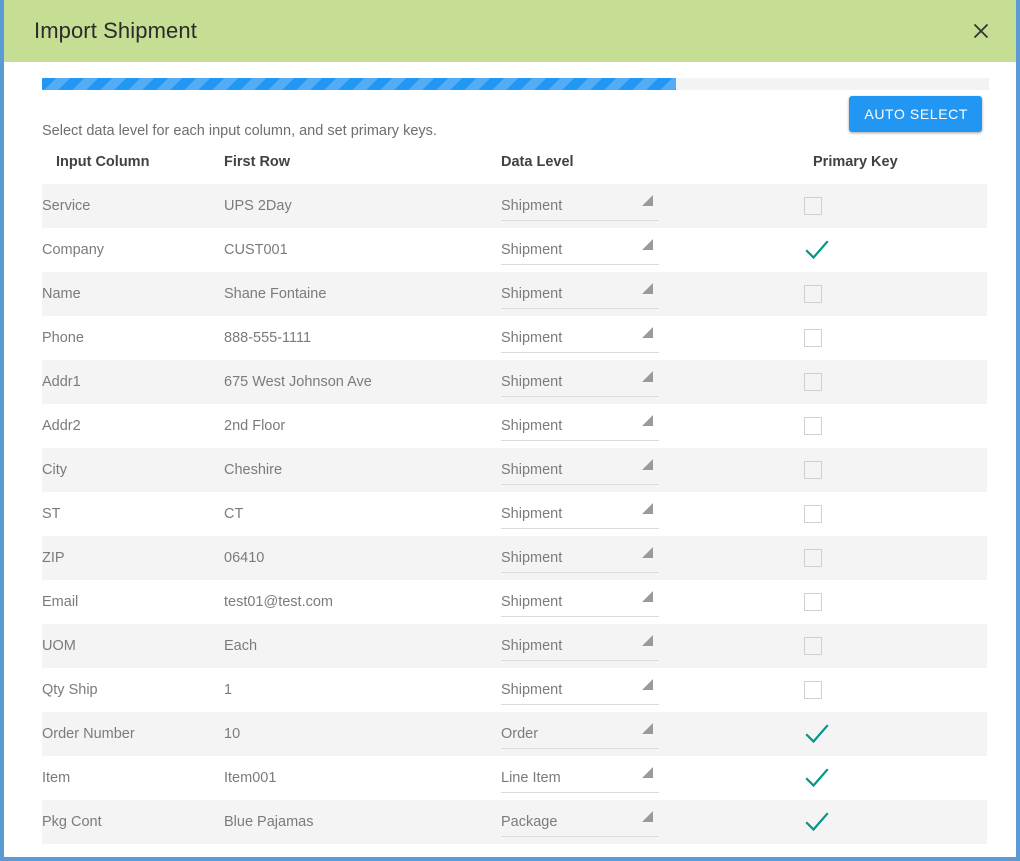 The image size is (1020, 861). I want to click on table-row: Email test01@test.com Shipment, so click(514, 602).